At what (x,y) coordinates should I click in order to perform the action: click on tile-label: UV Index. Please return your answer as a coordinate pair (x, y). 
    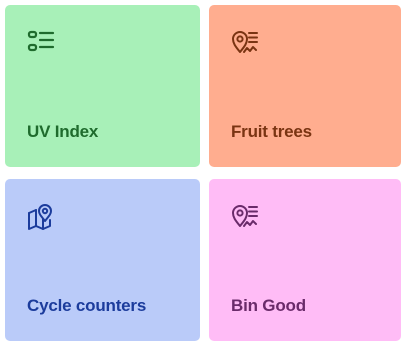
    Looking at the image, I should click on (63, 131).